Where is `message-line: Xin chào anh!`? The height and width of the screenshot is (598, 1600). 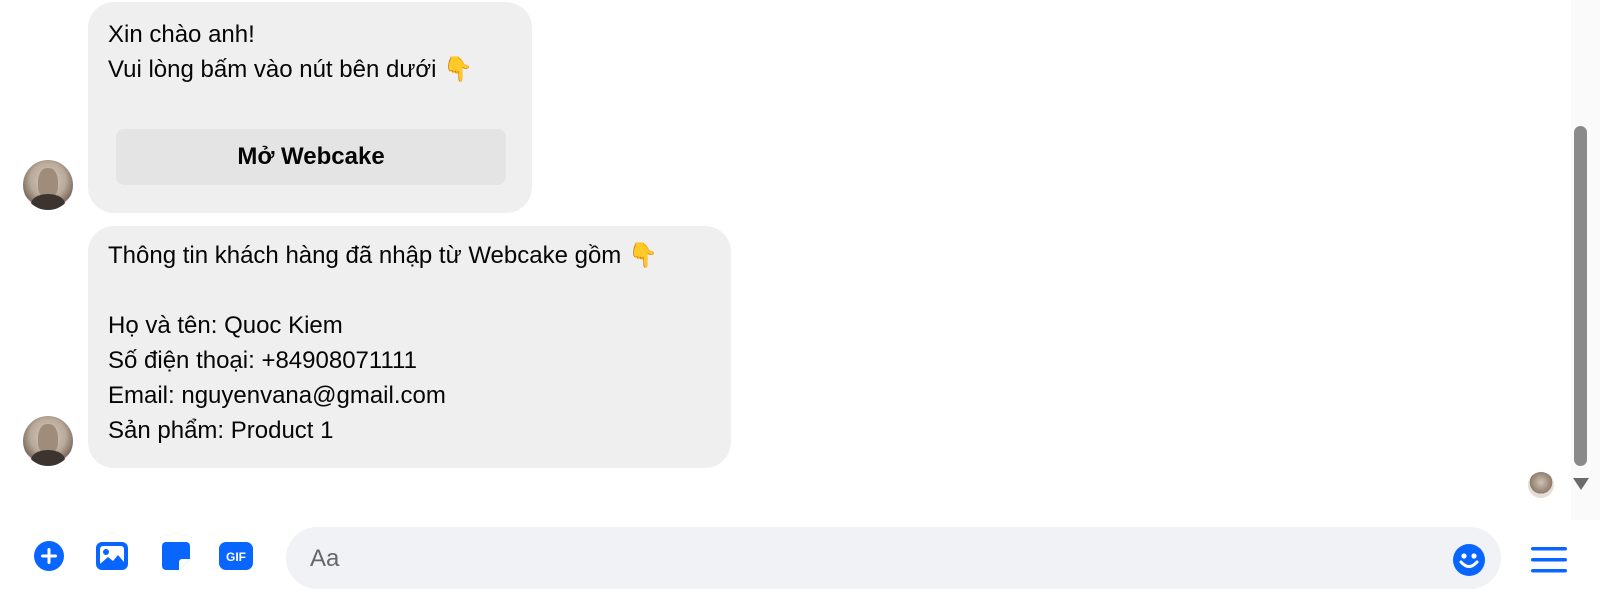
message-line: Xin chào anh! is located at coordinates (181, 34).